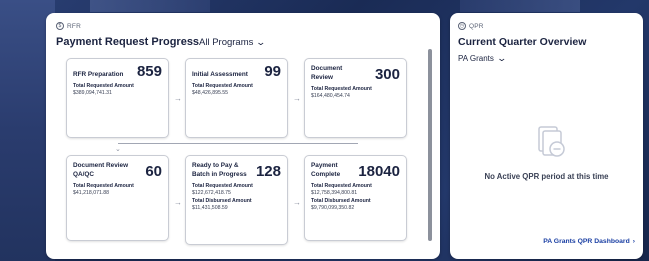 The width and height of the screenshot is (649, 261). Describe the element at coordinates (333, 208) in the screenshot. I see `card-disbursed-value: $9,790,099,350.82` at that location.